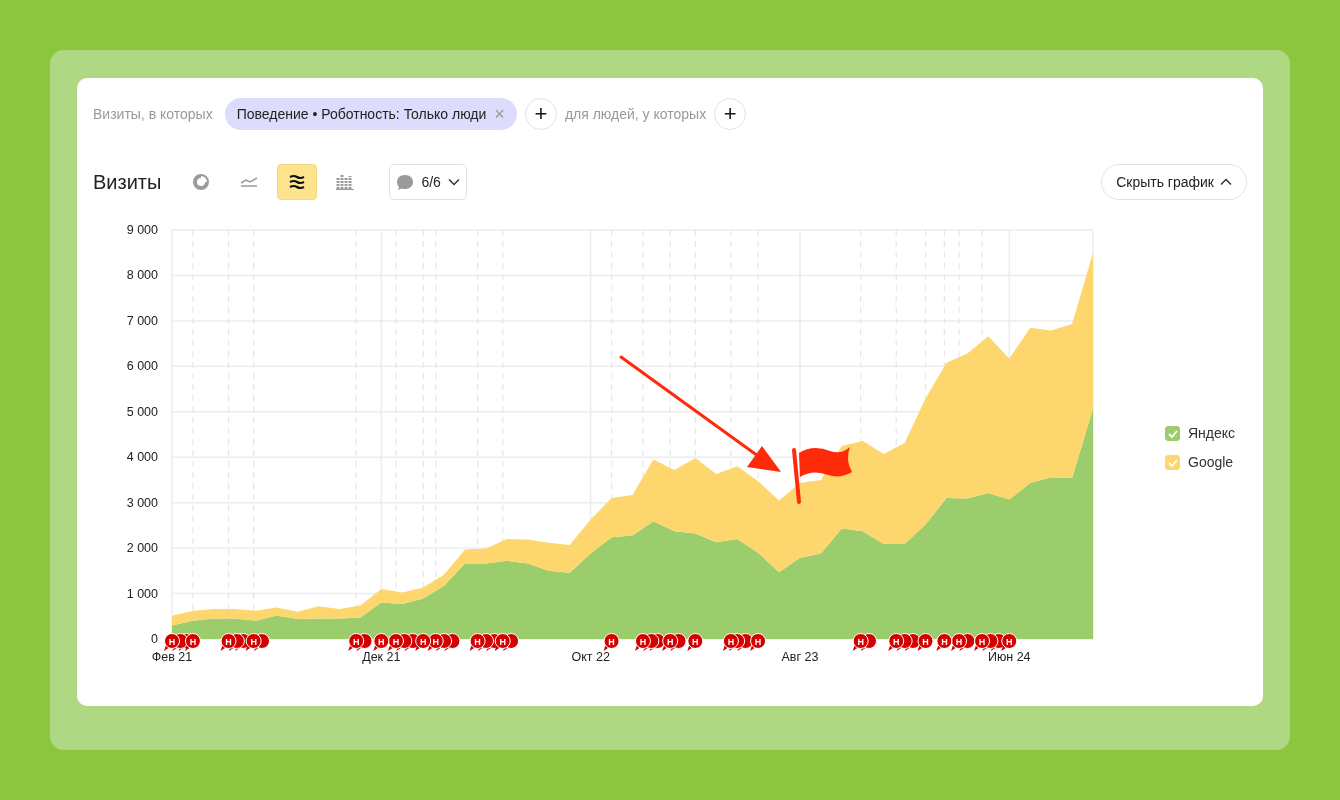 This screenshot has width=1340, height=800. I want to click on x-axis-label: Авг 23, so click(800, 657).